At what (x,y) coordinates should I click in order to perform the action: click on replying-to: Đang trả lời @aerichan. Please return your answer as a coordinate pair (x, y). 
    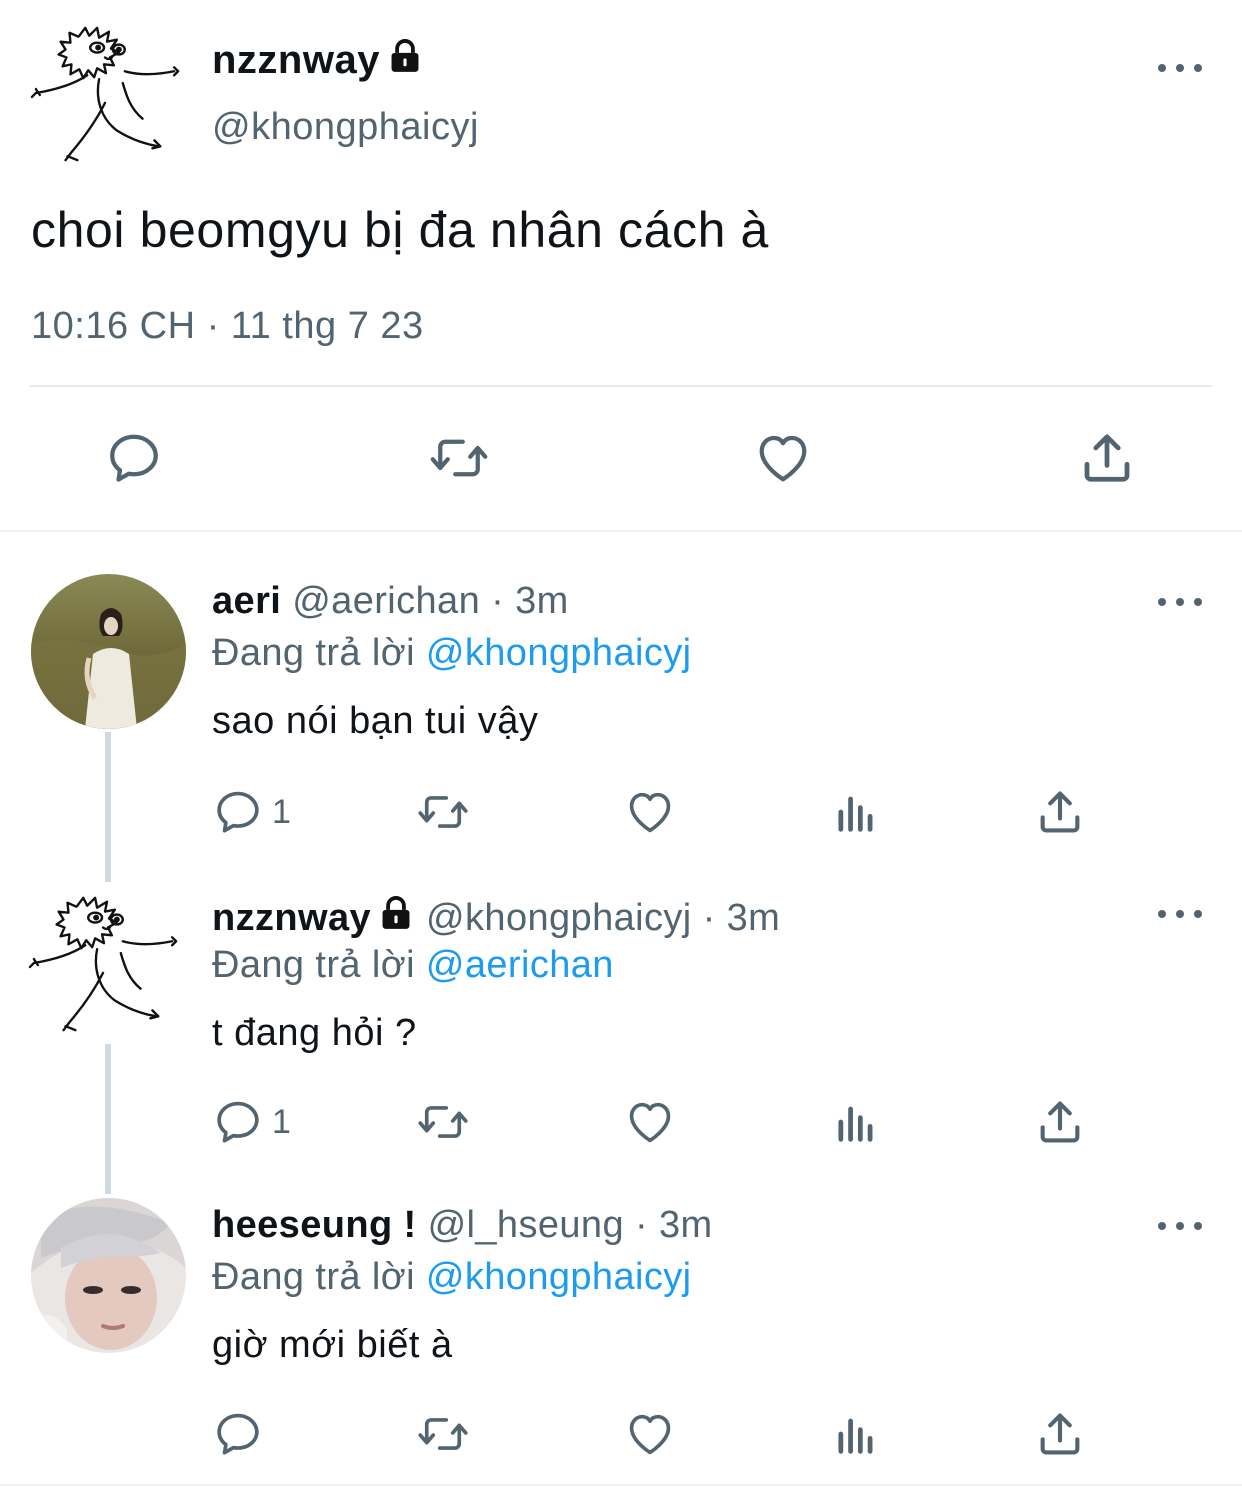
    Looking at the image, I should click on (413, 965).